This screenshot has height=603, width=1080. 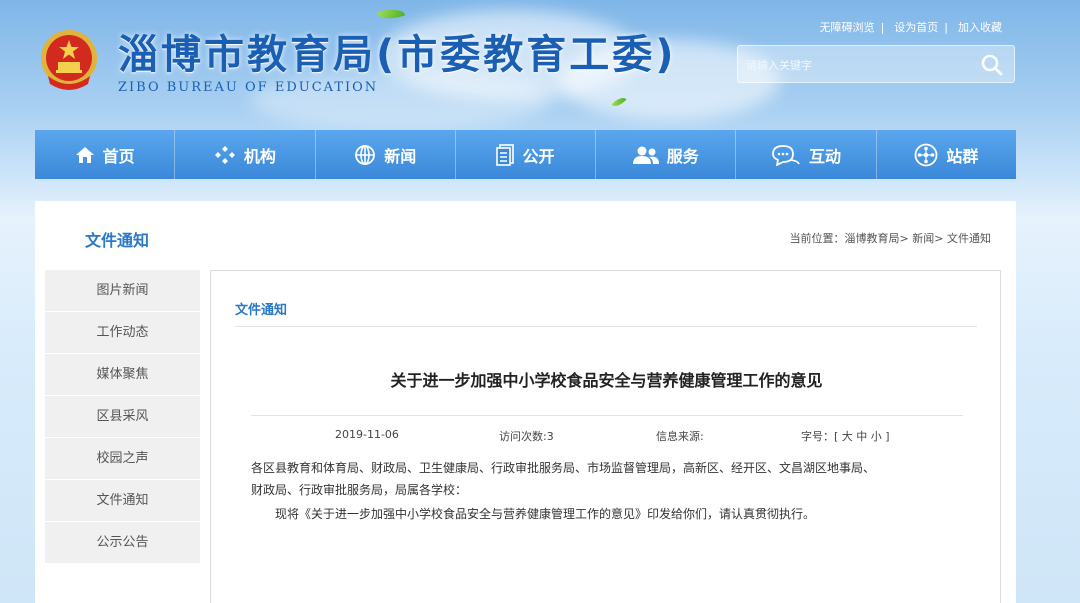 I want to click on article-date: 2019-11-06, so click(x=367, y=434).